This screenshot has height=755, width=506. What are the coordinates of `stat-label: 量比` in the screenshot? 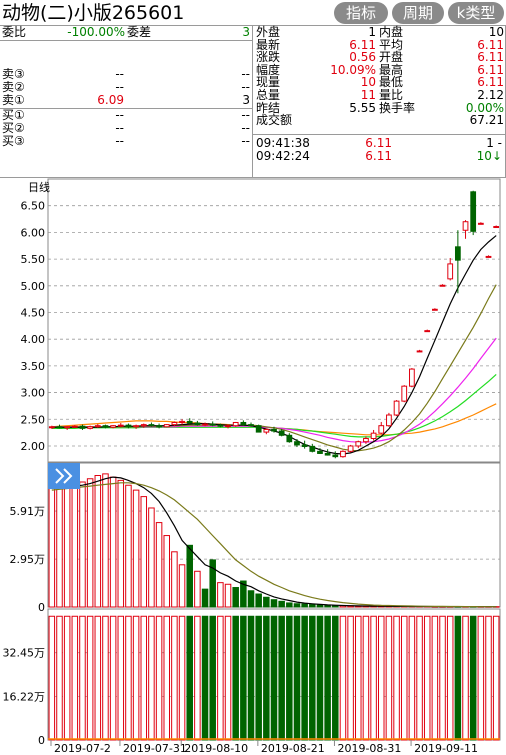 It's located at (391, 95).